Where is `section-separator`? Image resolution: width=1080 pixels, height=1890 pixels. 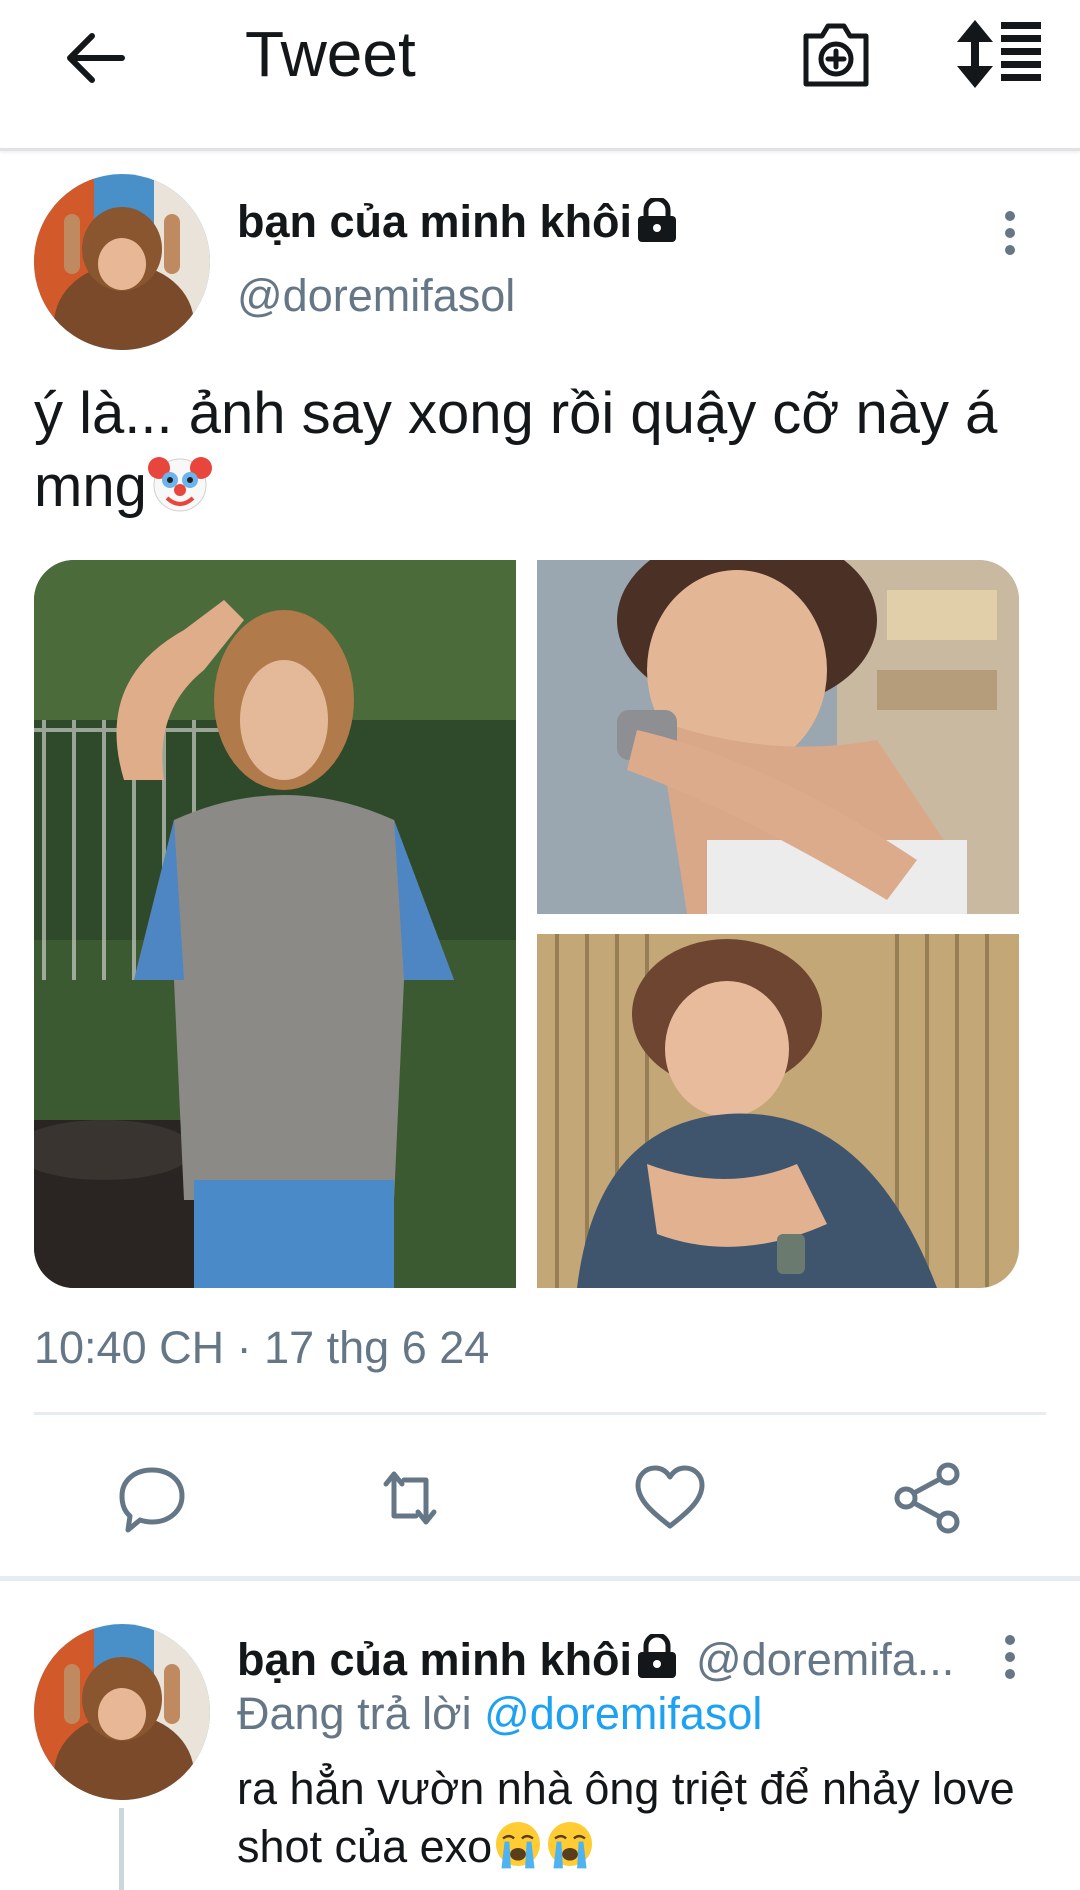 section-separator is located at coordinates (540, 1578).